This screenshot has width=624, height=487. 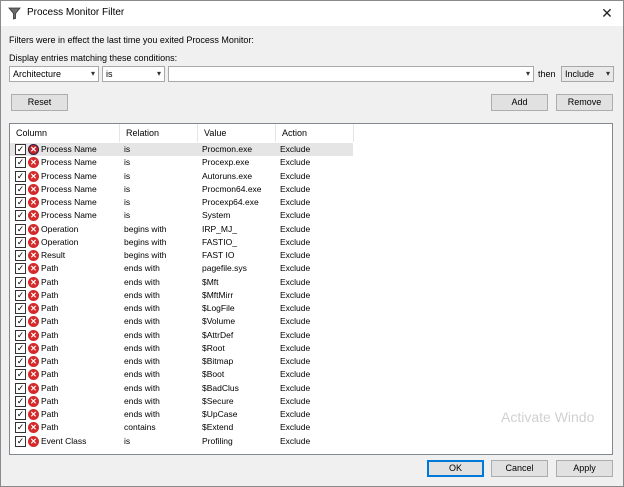 What do you see at coordinates (311, 268) in the screenshot?
I see `table-row: ✓ ✕ Path ends with pagefile.sys Exclude` at bounding box center [311, 268].